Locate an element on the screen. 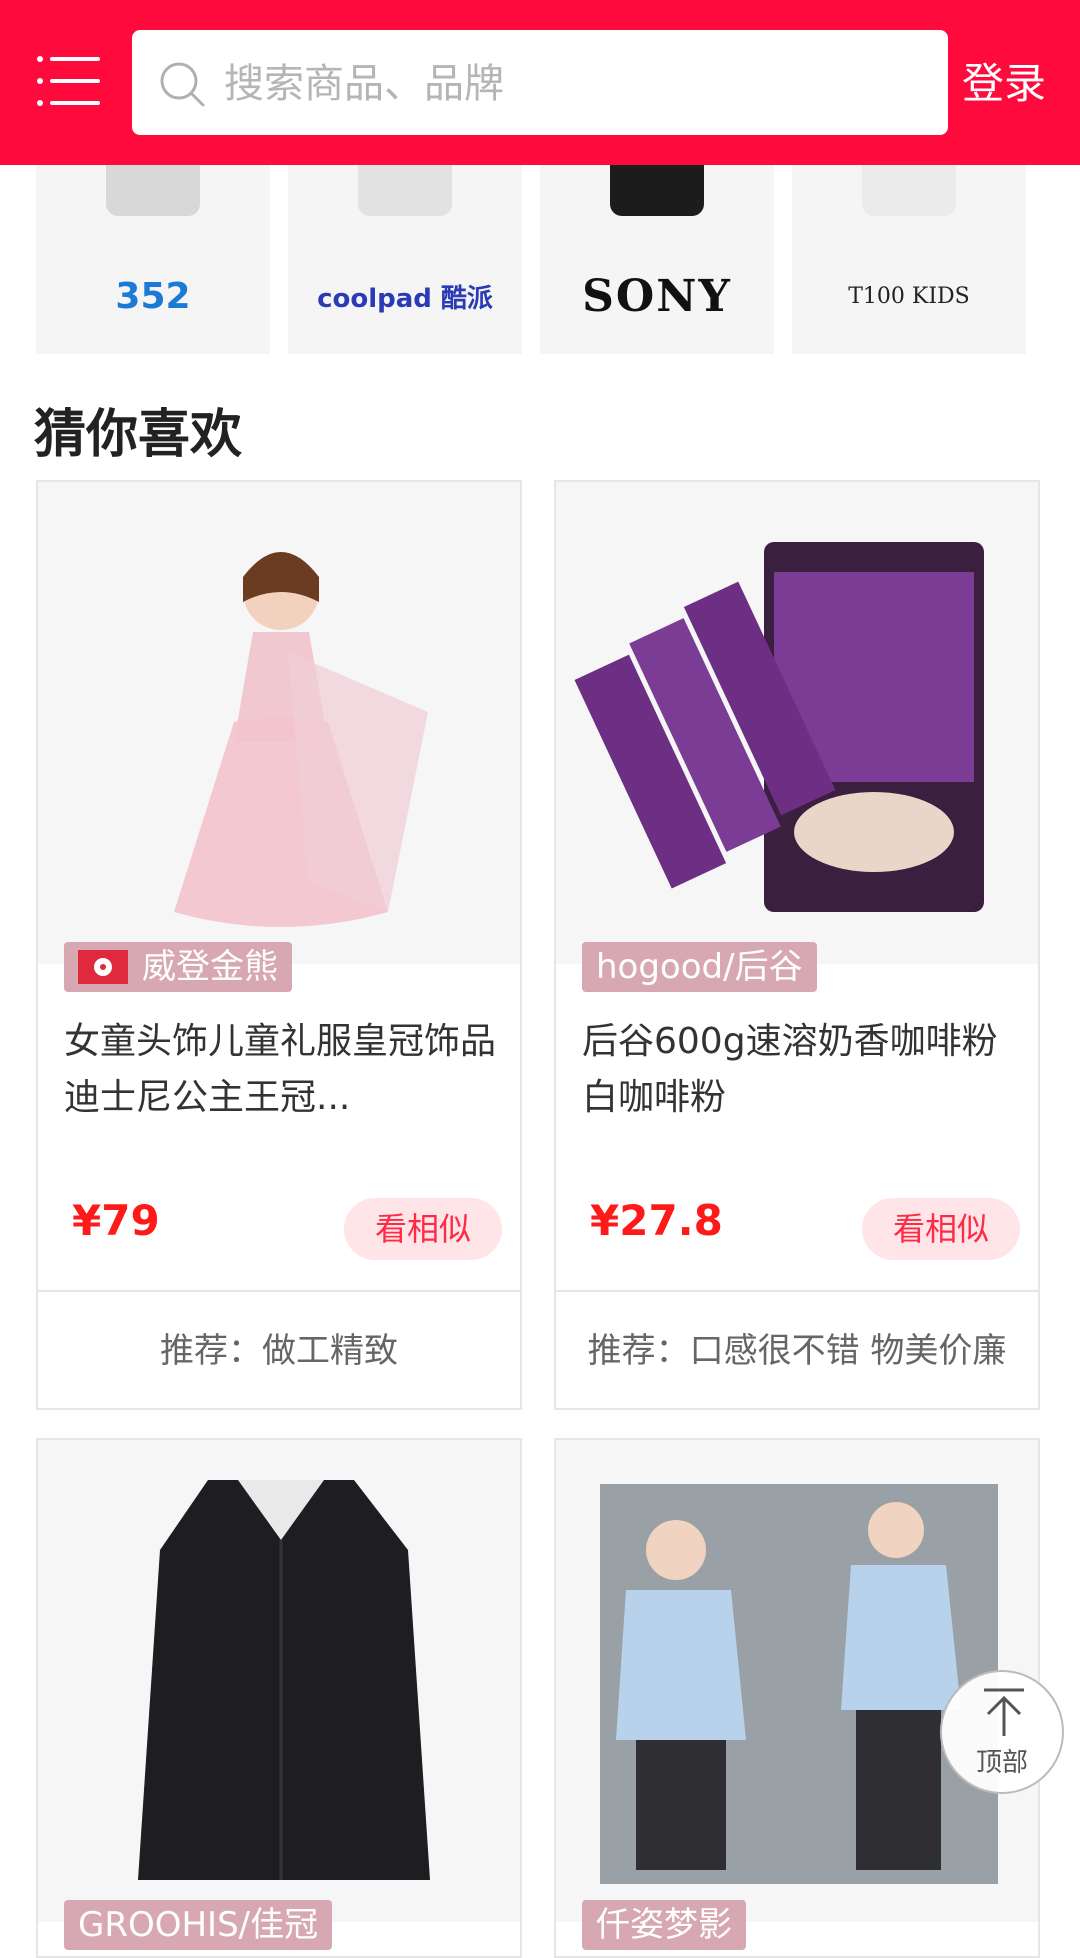  brand-tag-label: hogood/后谷 is located at coordinates (699, 967).